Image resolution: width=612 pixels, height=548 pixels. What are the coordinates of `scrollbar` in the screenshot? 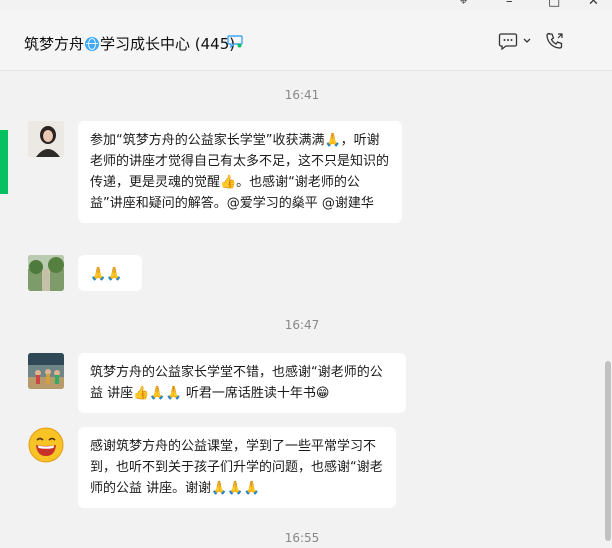 It's located at (608, 309).